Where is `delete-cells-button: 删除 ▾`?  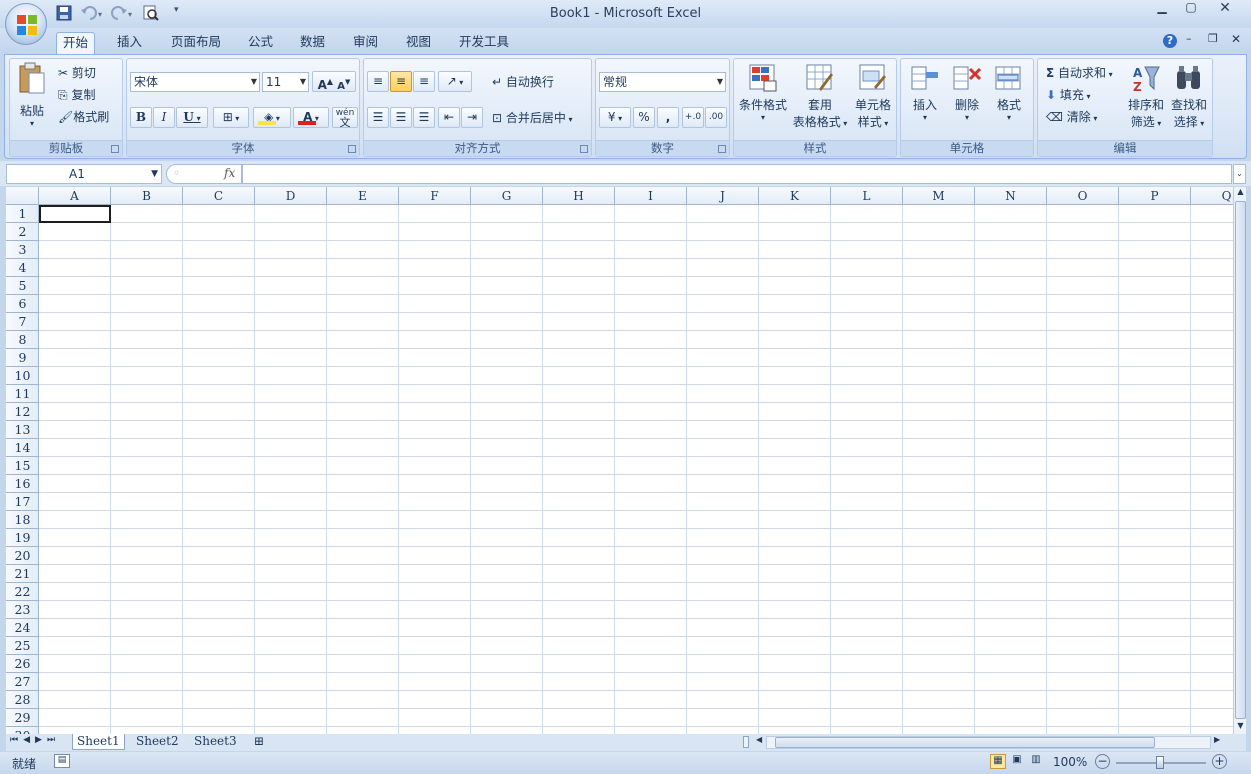 delete-cells-button: 删除 ▾ is located at coordinates (967, 98).